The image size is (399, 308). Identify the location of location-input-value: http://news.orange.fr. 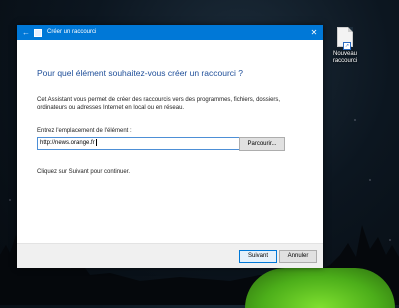
(67, 143).